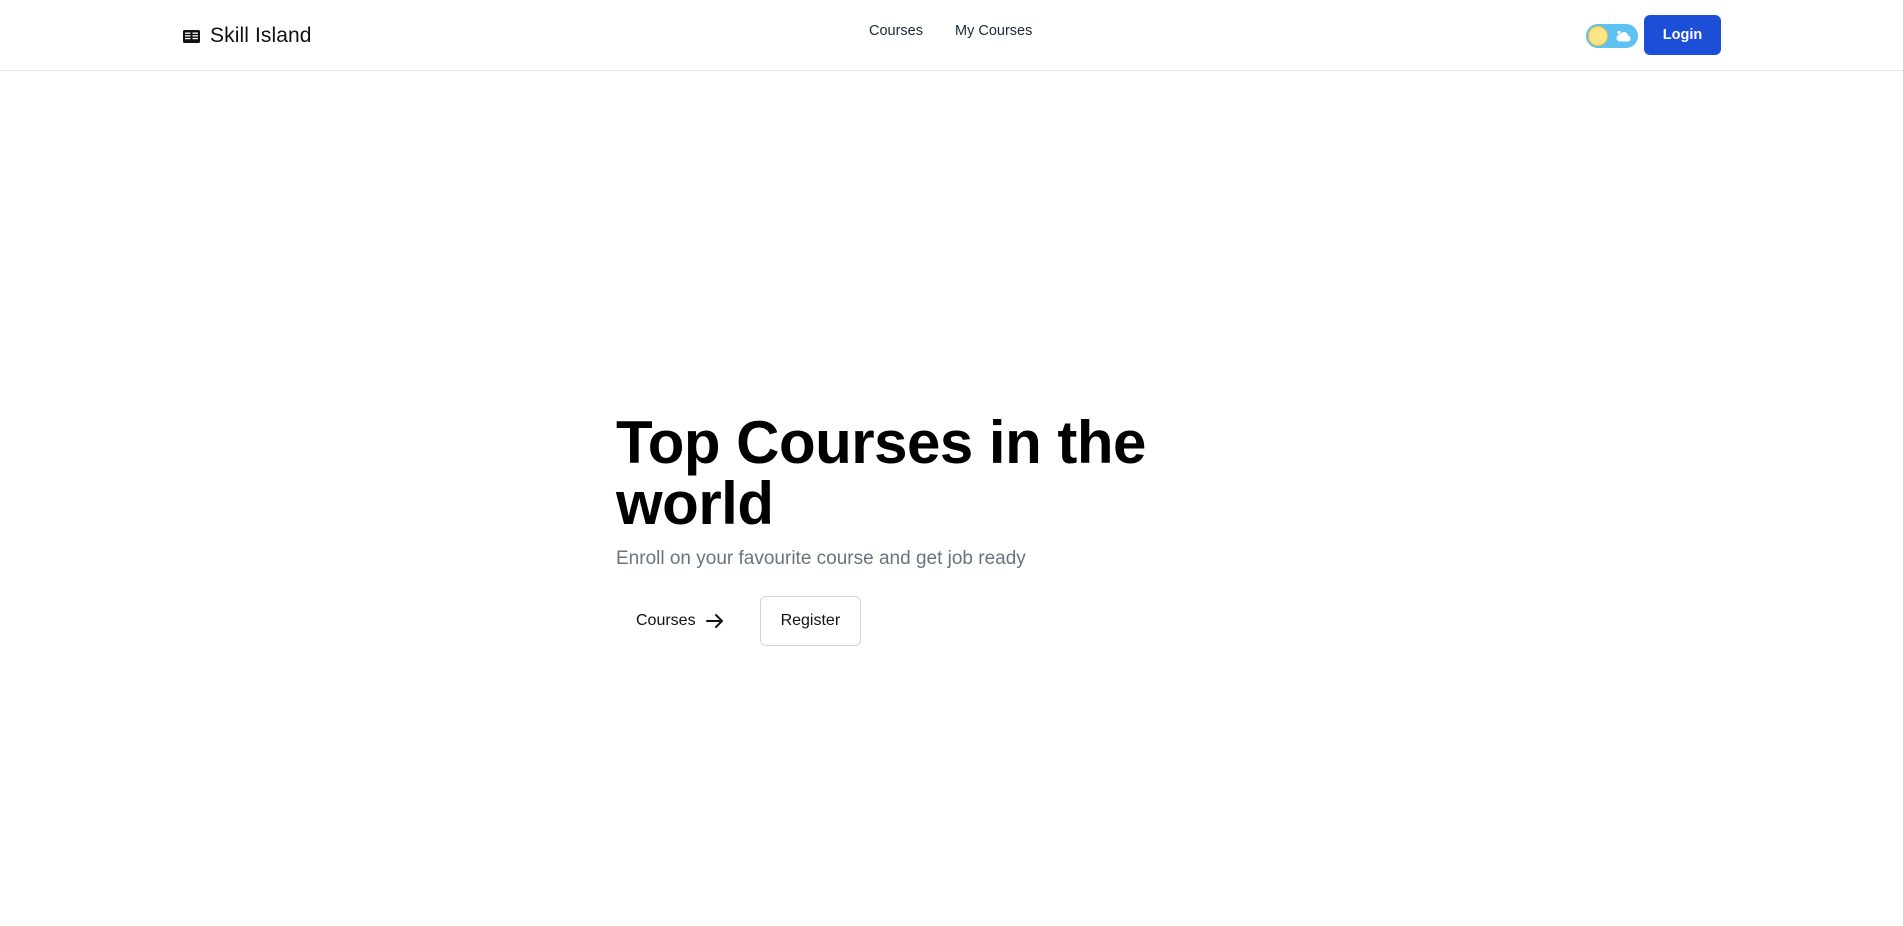 The width and height of the screenshot is (1903, 926). Describe the element at coordinates (881, 473) in the screenshot. I see `hero-title: Top Courses in the world` at that location.